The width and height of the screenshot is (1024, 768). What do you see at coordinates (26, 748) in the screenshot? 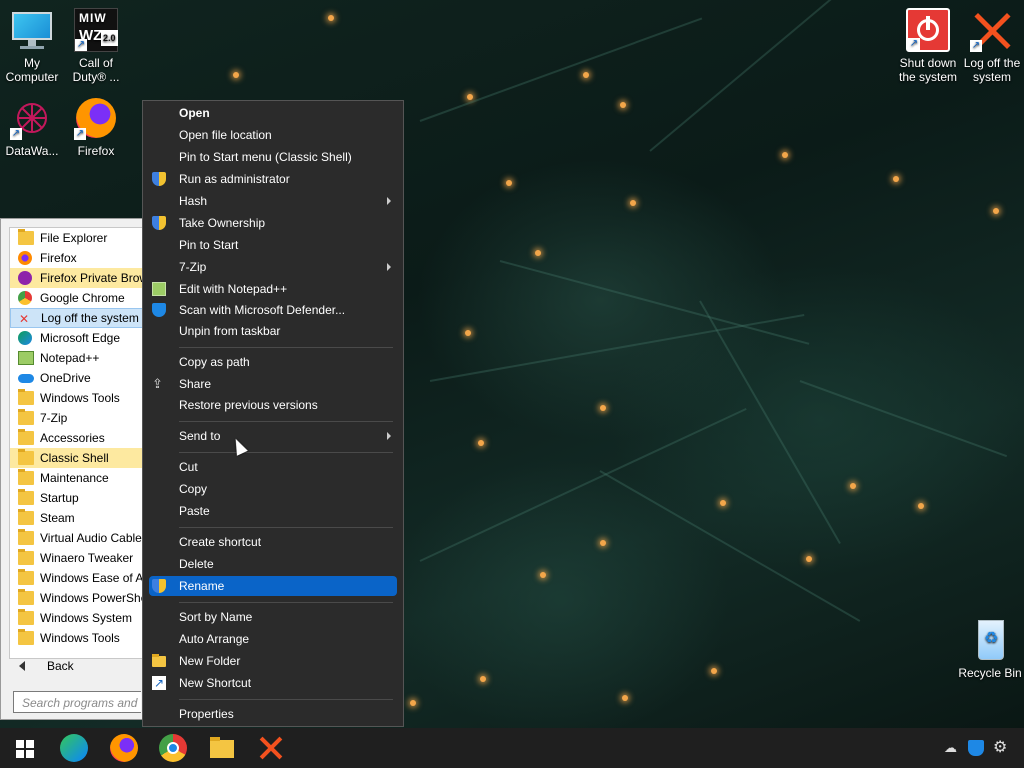
I see `windows-start-icon` at bounding box center [26, 748].